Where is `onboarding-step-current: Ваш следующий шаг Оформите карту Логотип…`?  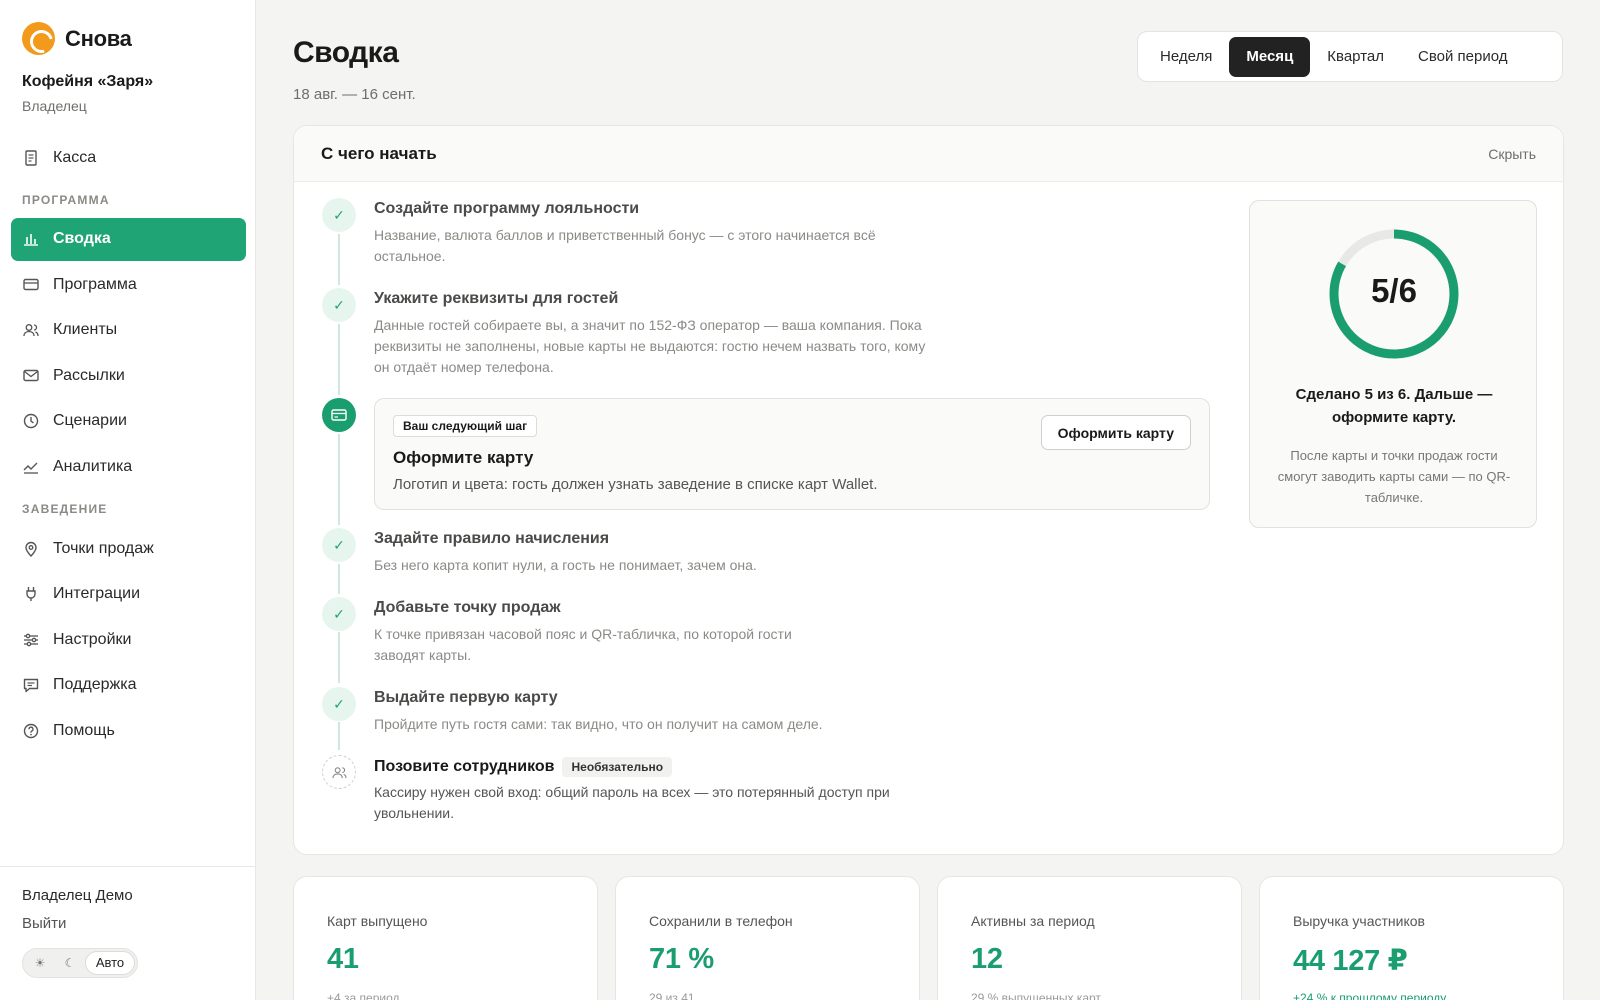 onboarding-step-current: Ваш следующий шаг Оформите карту Логотип… is located at coordinates (772, 455).